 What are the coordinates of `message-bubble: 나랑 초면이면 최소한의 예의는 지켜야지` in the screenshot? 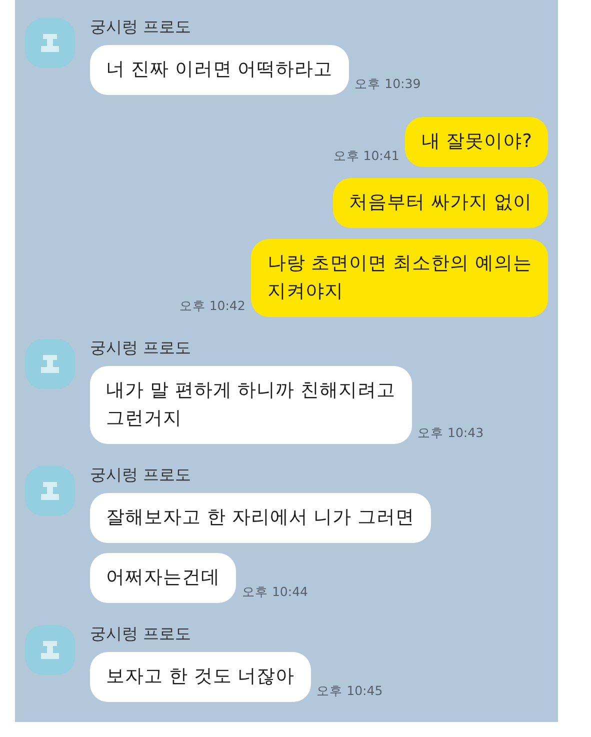 It's located at (399, 278).